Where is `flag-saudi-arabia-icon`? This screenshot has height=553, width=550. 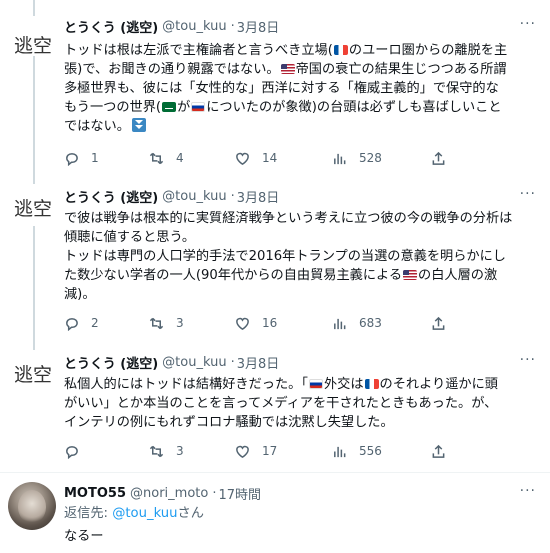 flag-saudi-arabia-icon is located at coordinates (169, 107).